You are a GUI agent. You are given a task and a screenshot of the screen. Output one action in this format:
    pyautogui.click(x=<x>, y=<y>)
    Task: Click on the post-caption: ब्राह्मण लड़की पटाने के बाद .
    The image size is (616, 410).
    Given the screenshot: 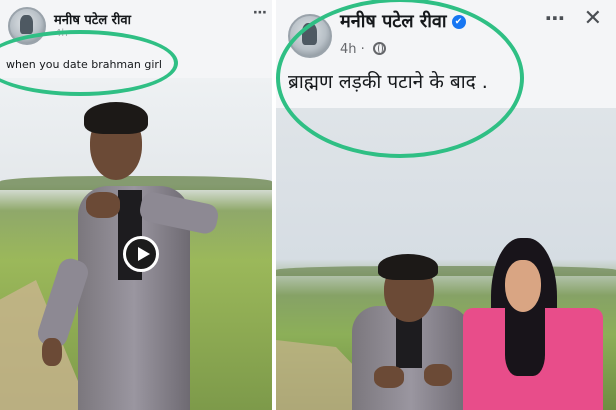 What is the action you would take?
    pyautogui.click(x=388, y=82)
    